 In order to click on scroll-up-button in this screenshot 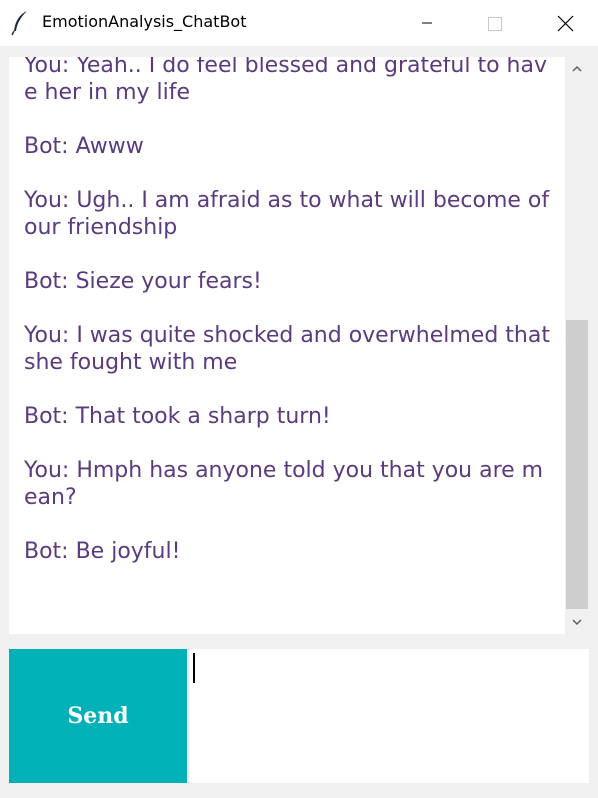, I will do `click(577, 69)`.